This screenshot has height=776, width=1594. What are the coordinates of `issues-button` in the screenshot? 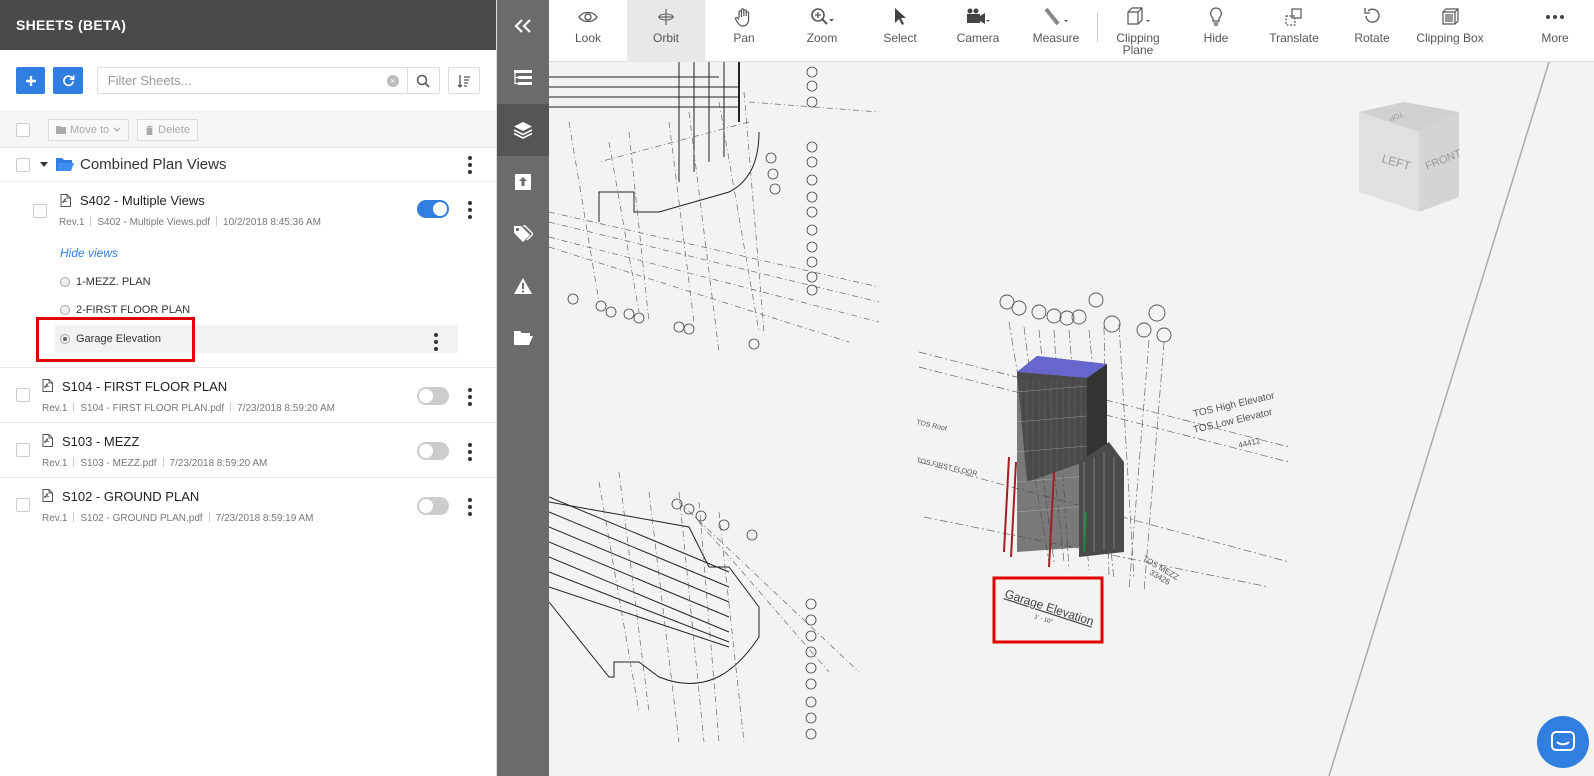 It's located at (523, 286).